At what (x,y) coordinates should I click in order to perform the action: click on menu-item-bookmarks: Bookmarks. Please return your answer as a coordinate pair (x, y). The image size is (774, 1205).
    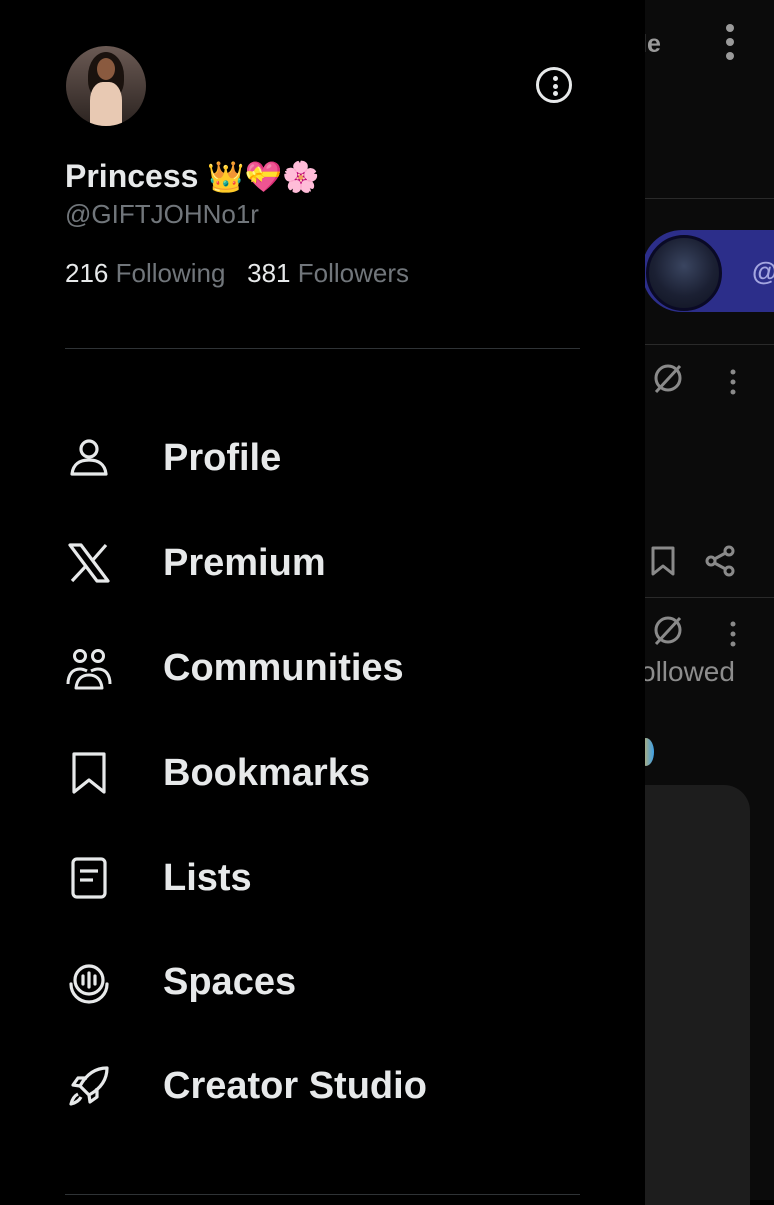
    Looking at the image, I should click on (325, 773).